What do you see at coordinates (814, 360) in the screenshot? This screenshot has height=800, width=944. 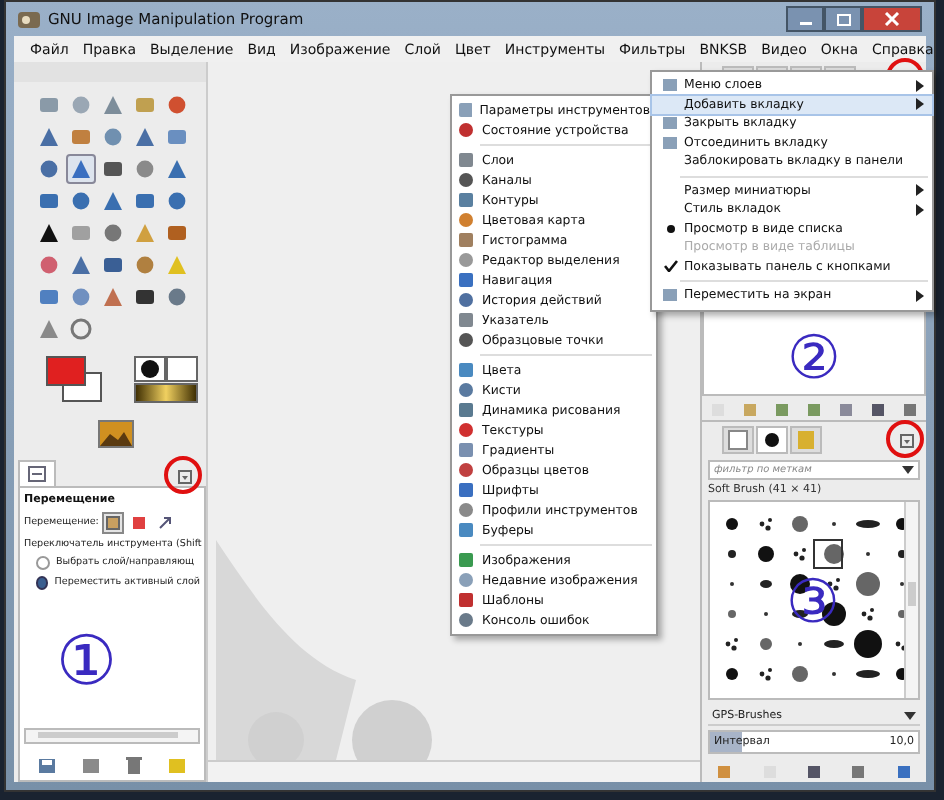 I see `circled-number-annotation: ②` at bounding box center [814, 360].